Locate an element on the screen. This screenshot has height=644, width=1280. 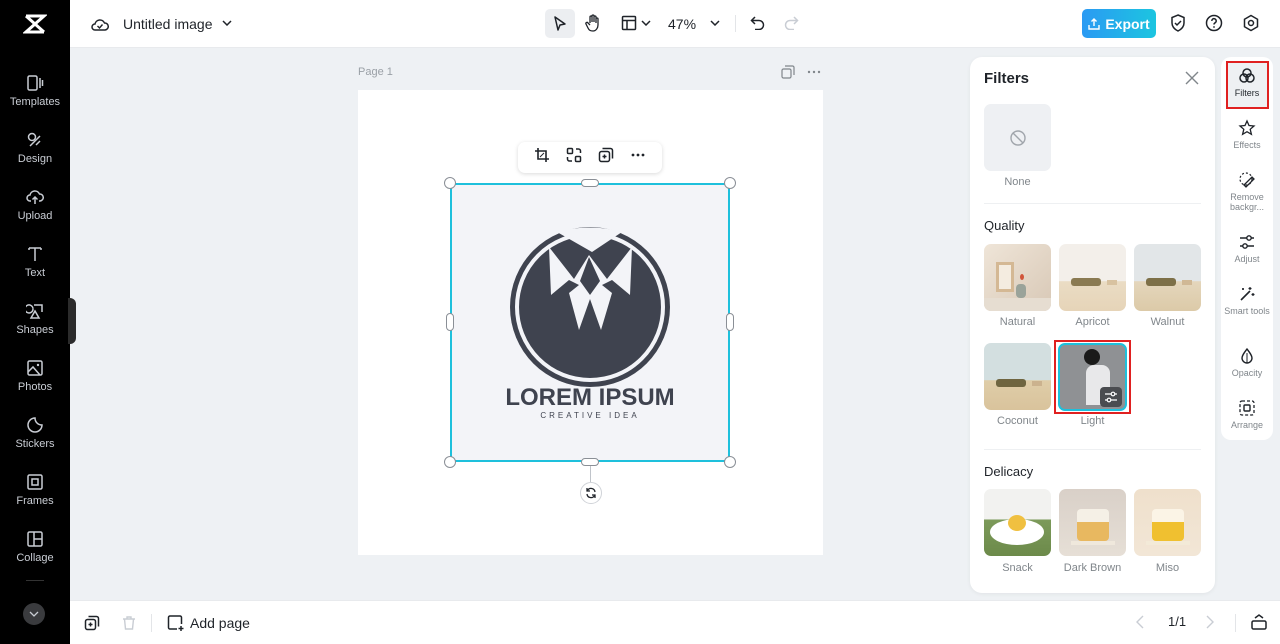
sidebar-item-label: Design is located at coordinates (35, 159).